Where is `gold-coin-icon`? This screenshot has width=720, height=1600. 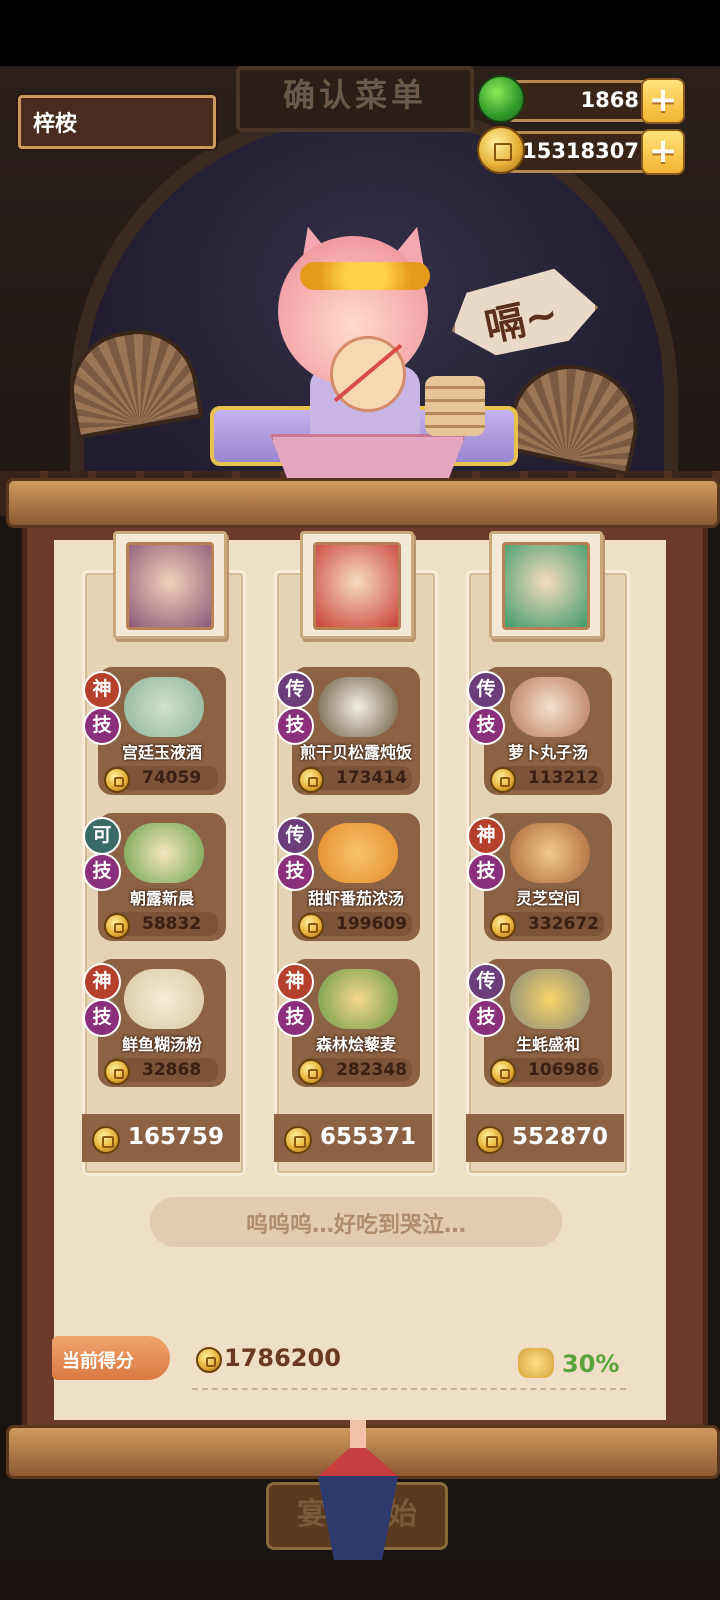 gold-coin-icon is located at coordinates (501, 150).